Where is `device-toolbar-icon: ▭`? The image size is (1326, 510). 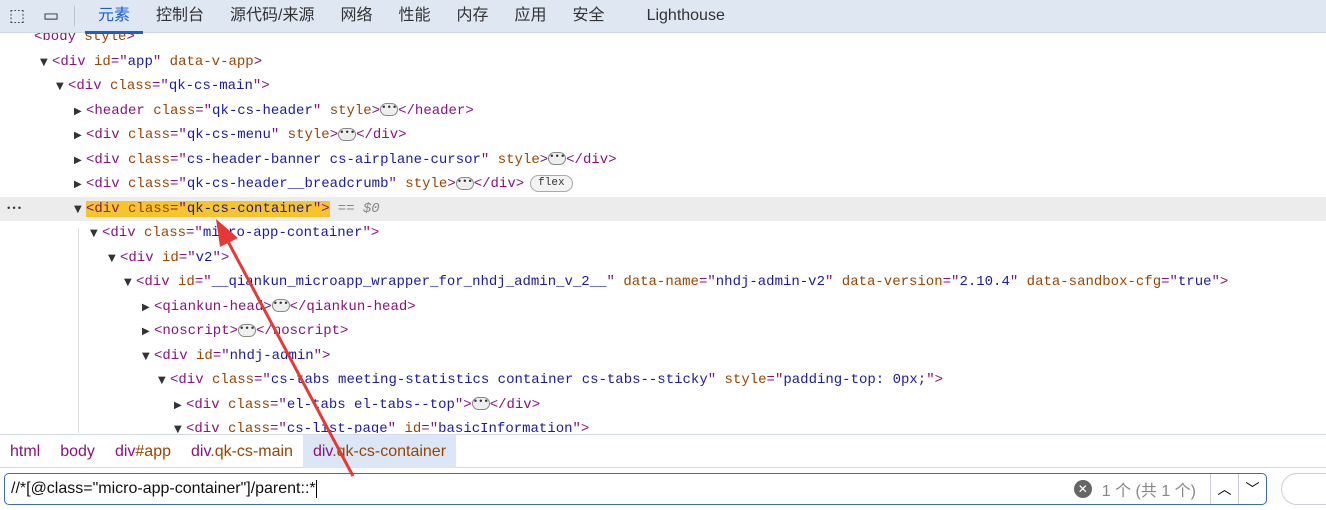
device-toolbar-icon: ▭ is located at coordinates (51, 16).